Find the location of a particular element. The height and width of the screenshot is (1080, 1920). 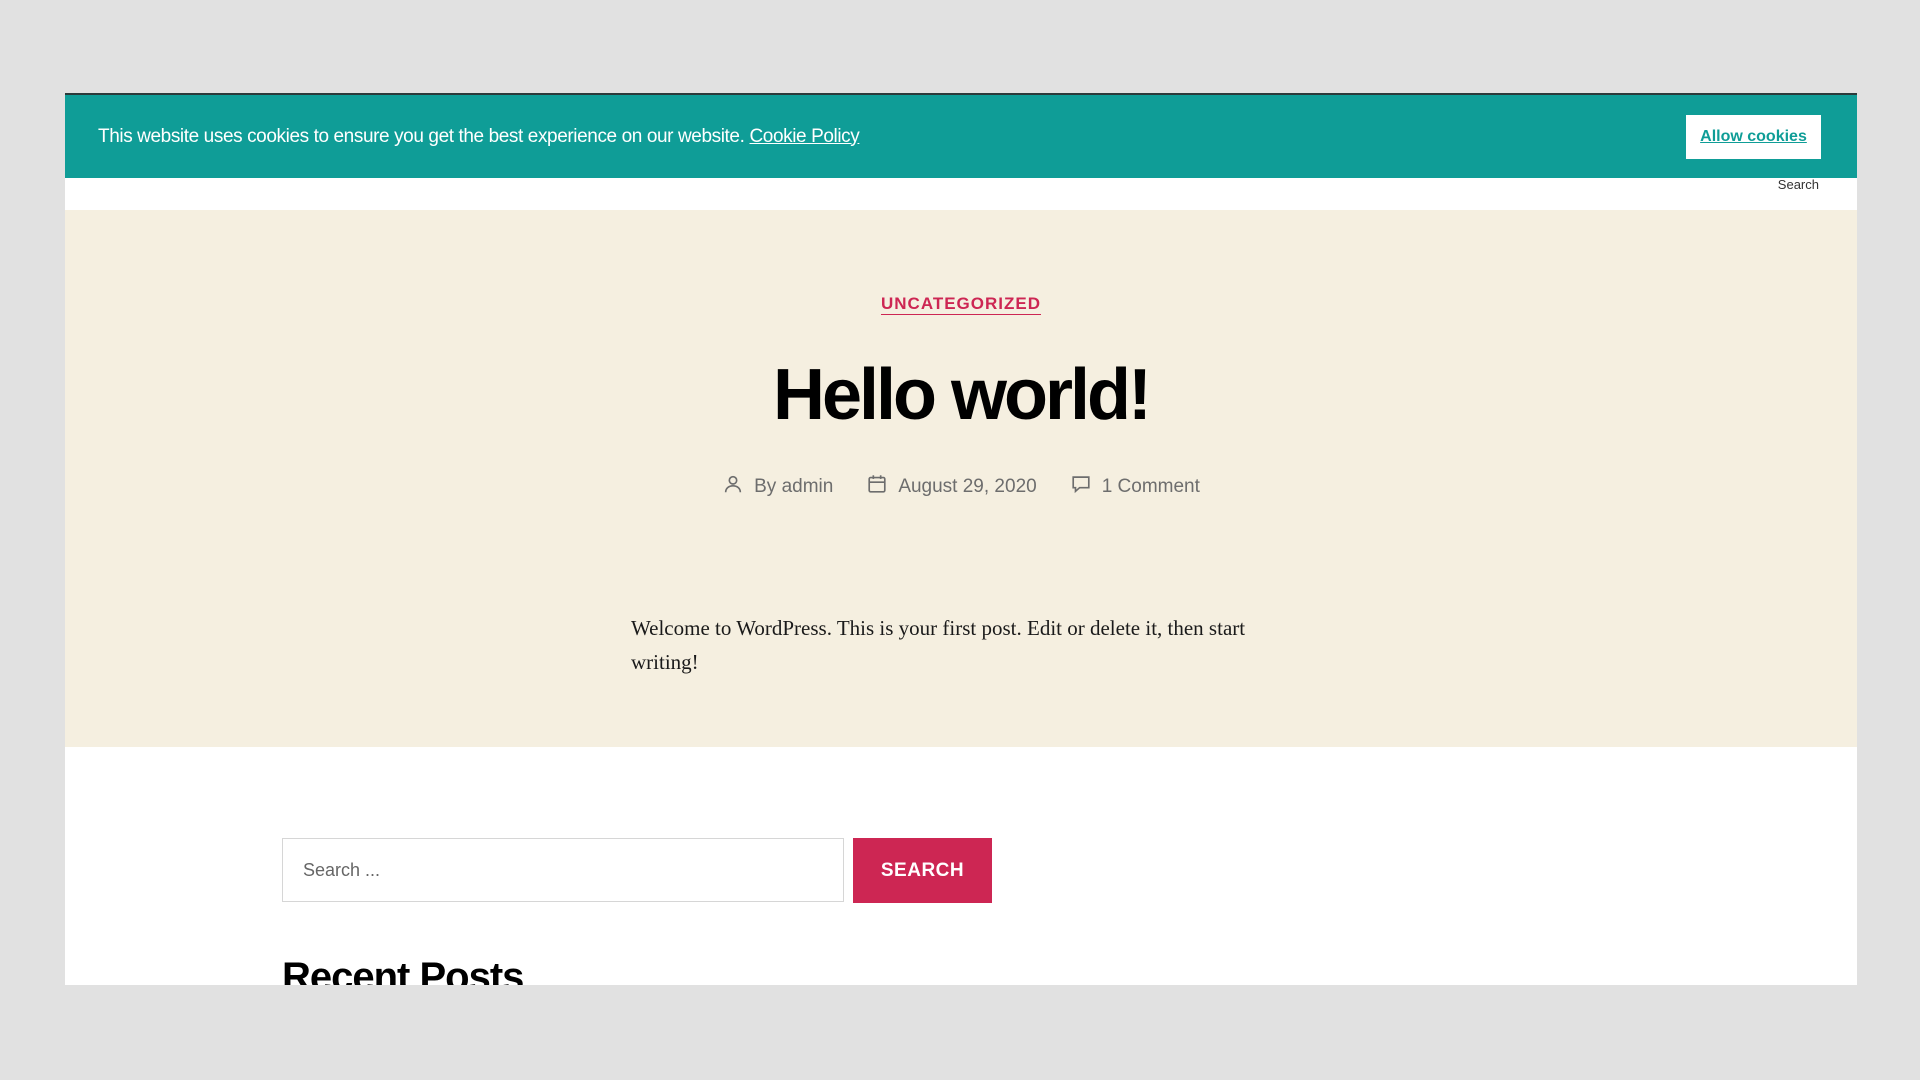

allow-cookies-button: Allow cookies is located at coordinates (1753, 136).